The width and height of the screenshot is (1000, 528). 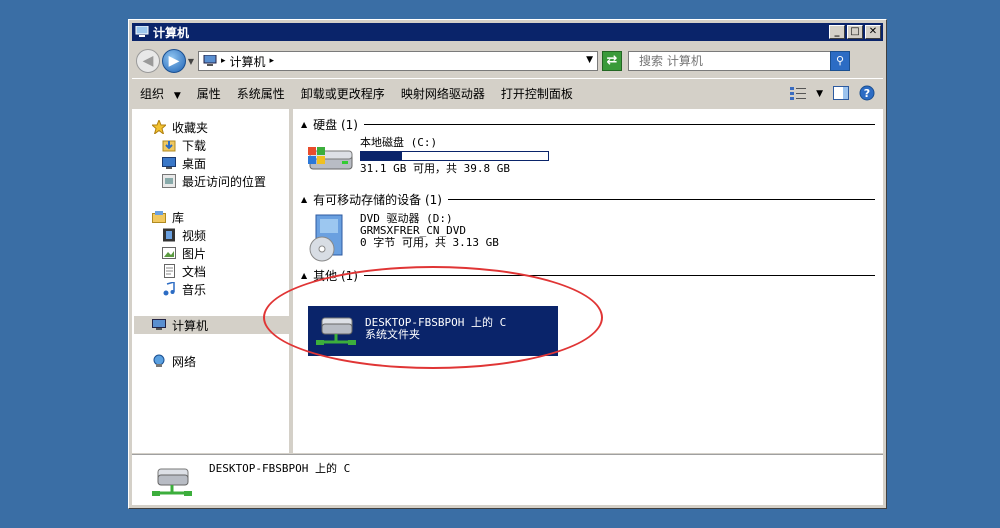 I want to click on nav-music: 音乐, so click(x=184, y=289).